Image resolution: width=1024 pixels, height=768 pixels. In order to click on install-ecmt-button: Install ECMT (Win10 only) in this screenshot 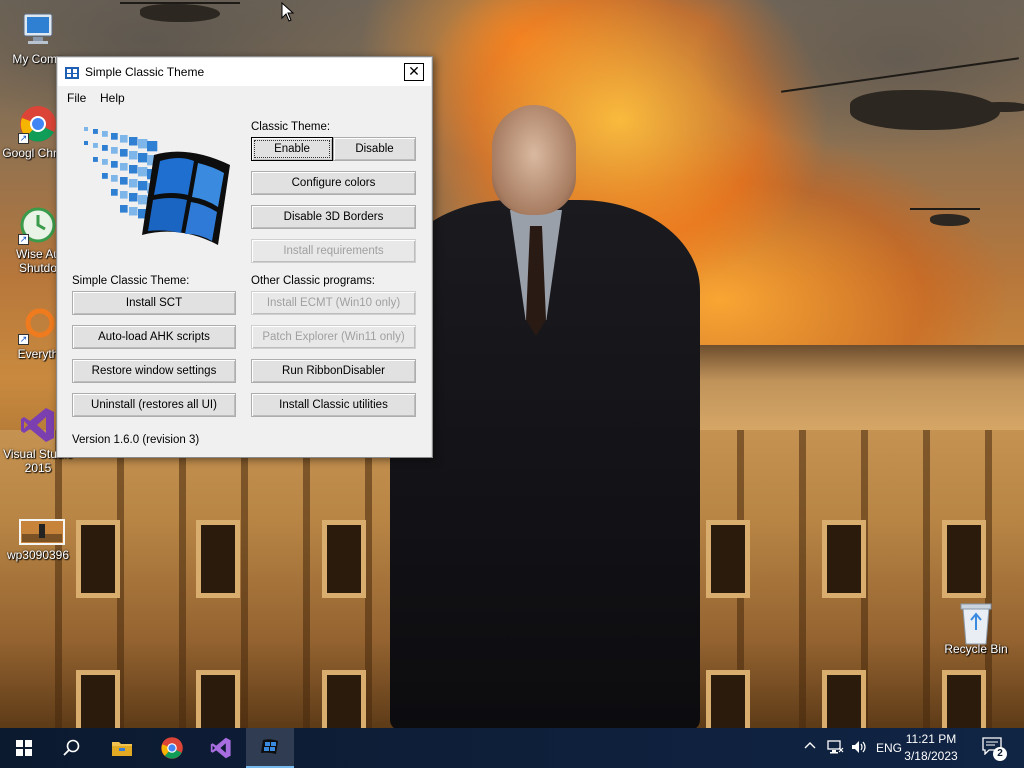, I will do `click(333, 303)`.